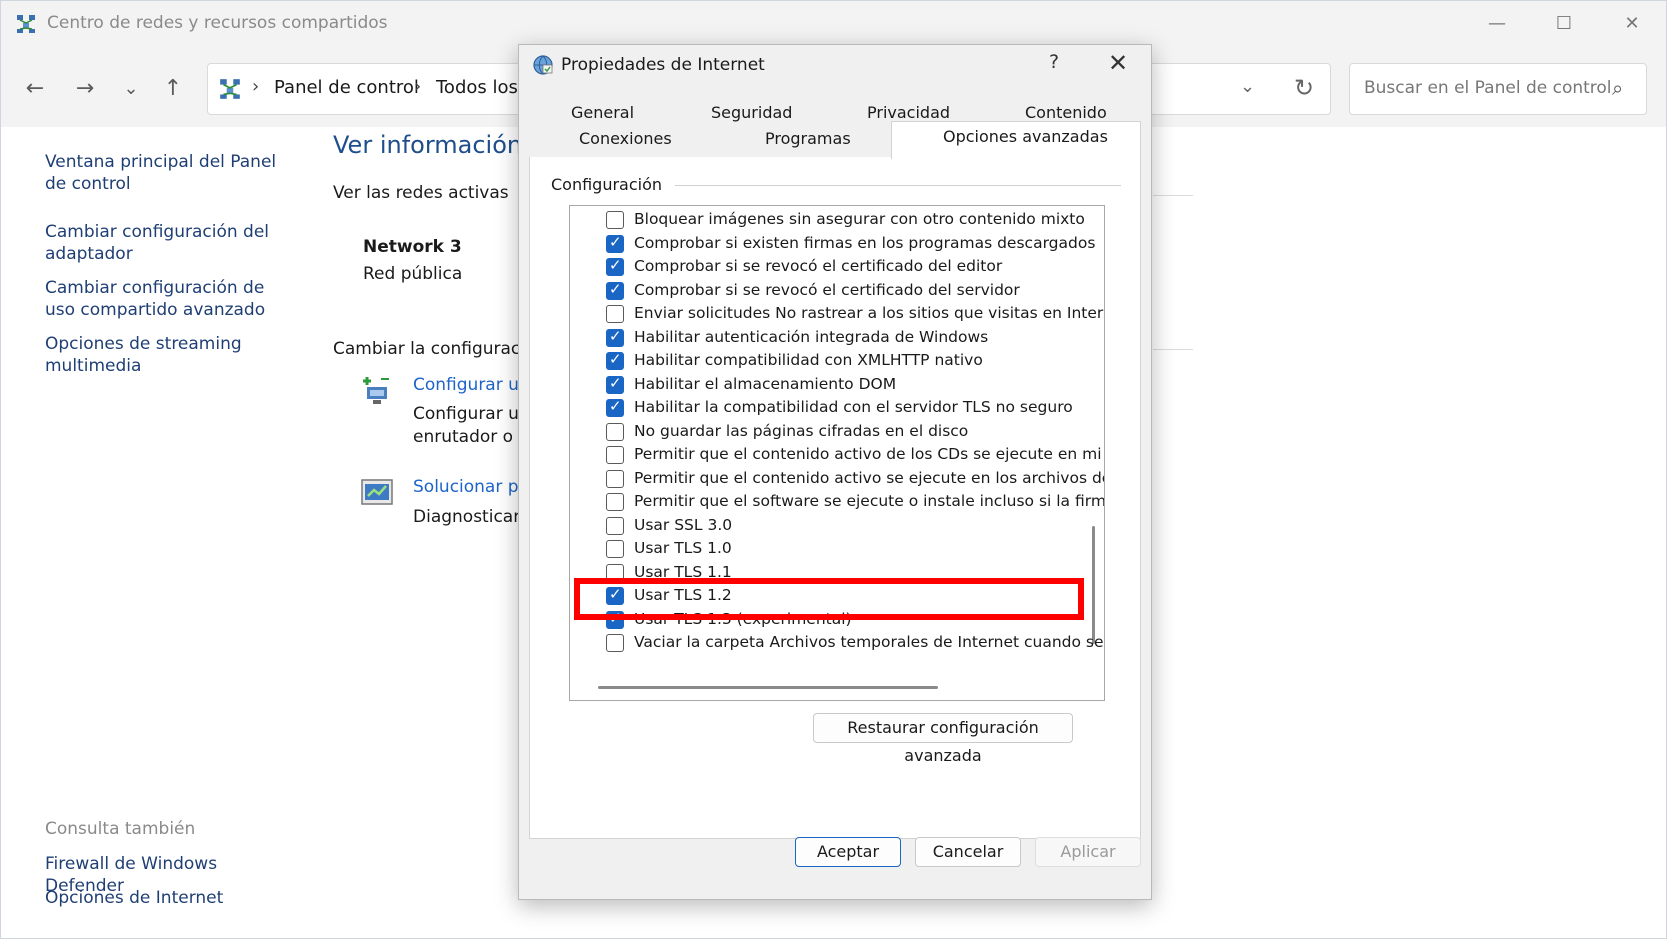  I want to click on up-button: ↑, so click(173, 89).